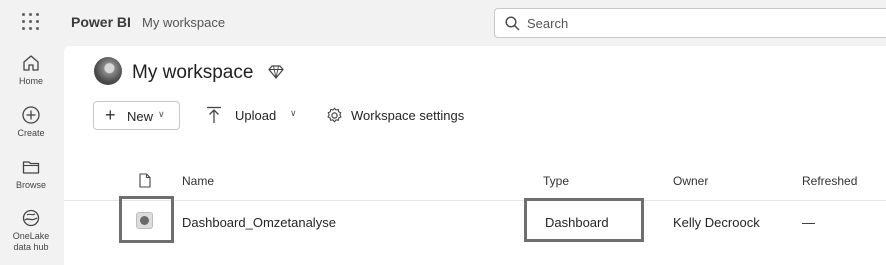 This screenshot has width=886, height=265. What do you see at coordinates (31, 218) in the screenshot?
I see `onelake-icon` at bounding box center [31, 218].